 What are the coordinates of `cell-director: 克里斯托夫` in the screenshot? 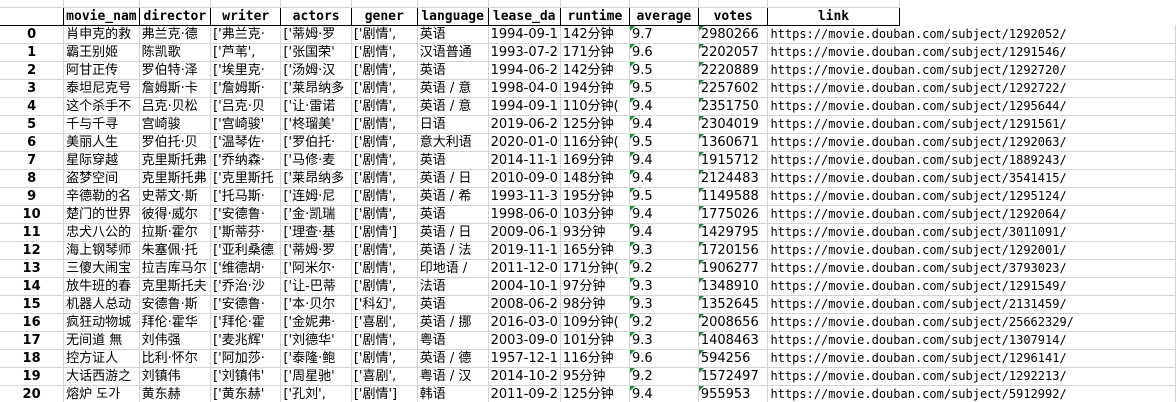 It's located at (175, 286).